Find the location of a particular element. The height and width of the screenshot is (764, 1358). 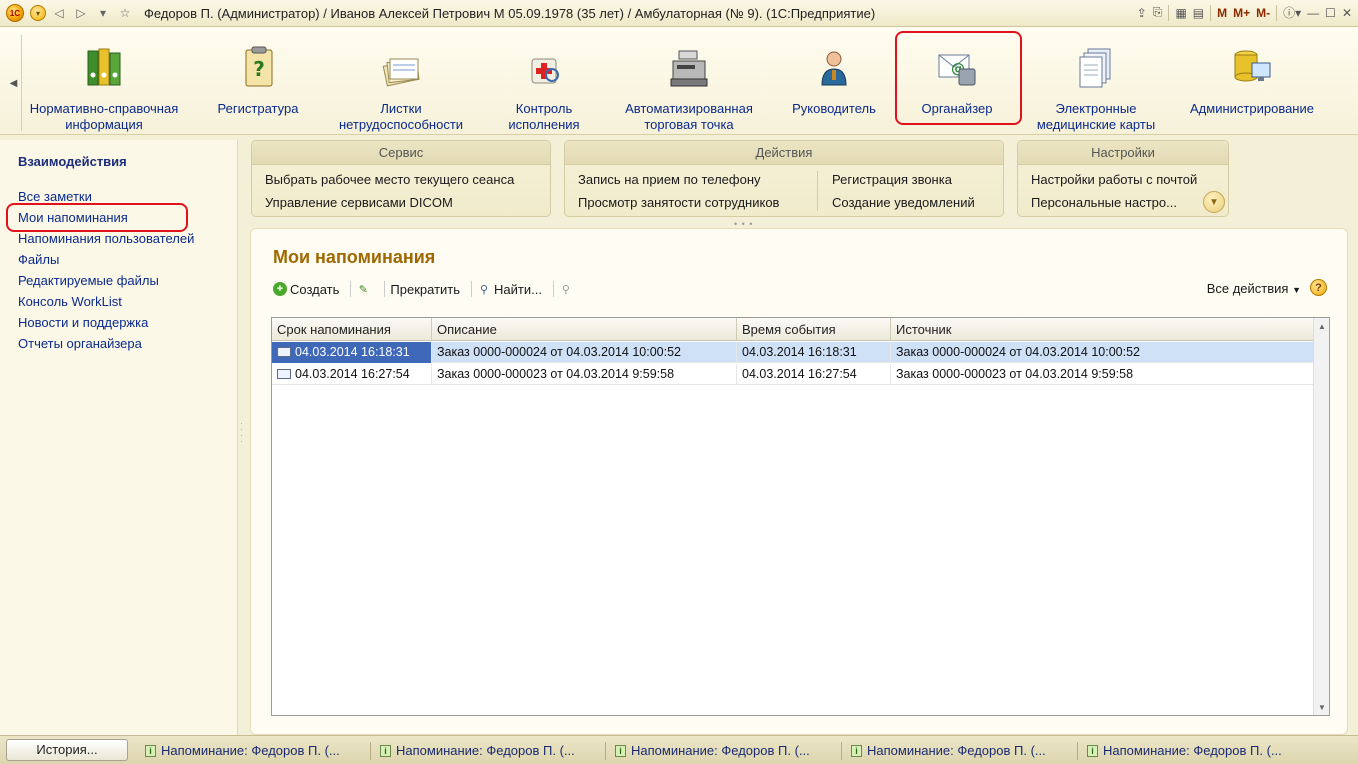

section-administration: Администрирование is located at coordinates (1252, 81).